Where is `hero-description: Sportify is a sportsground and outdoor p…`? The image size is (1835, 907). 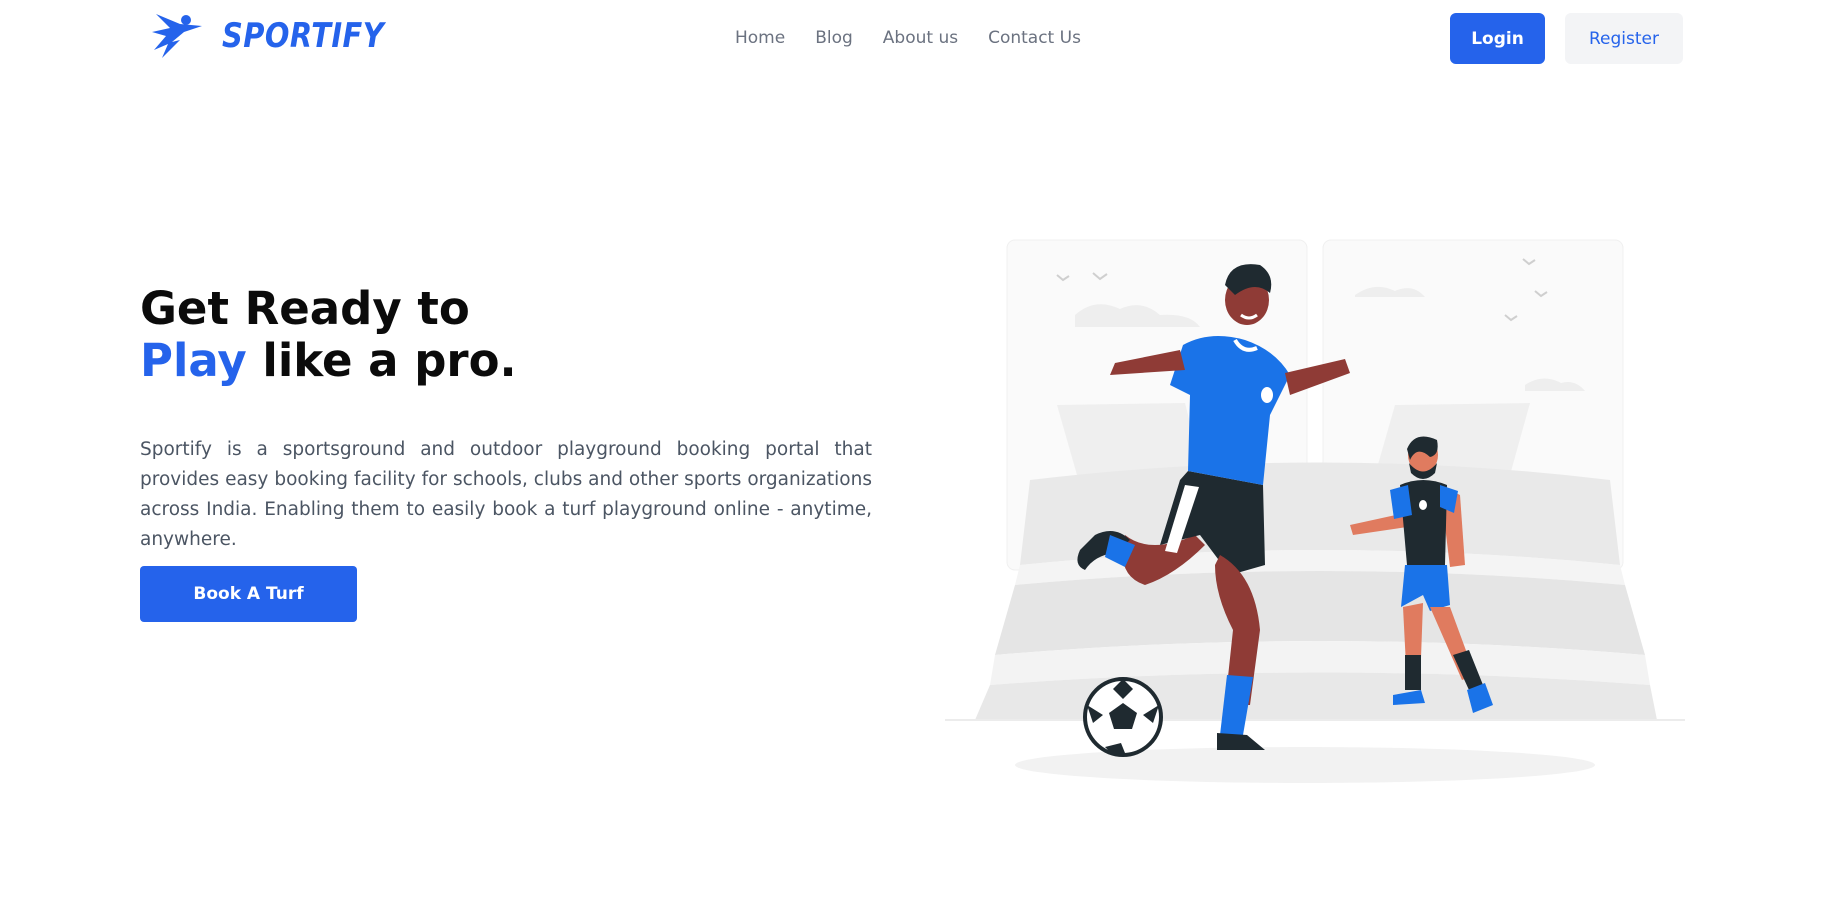 hero-description: Sportify is a sportsground and outdoor p… is located at coordinates (506, 494).